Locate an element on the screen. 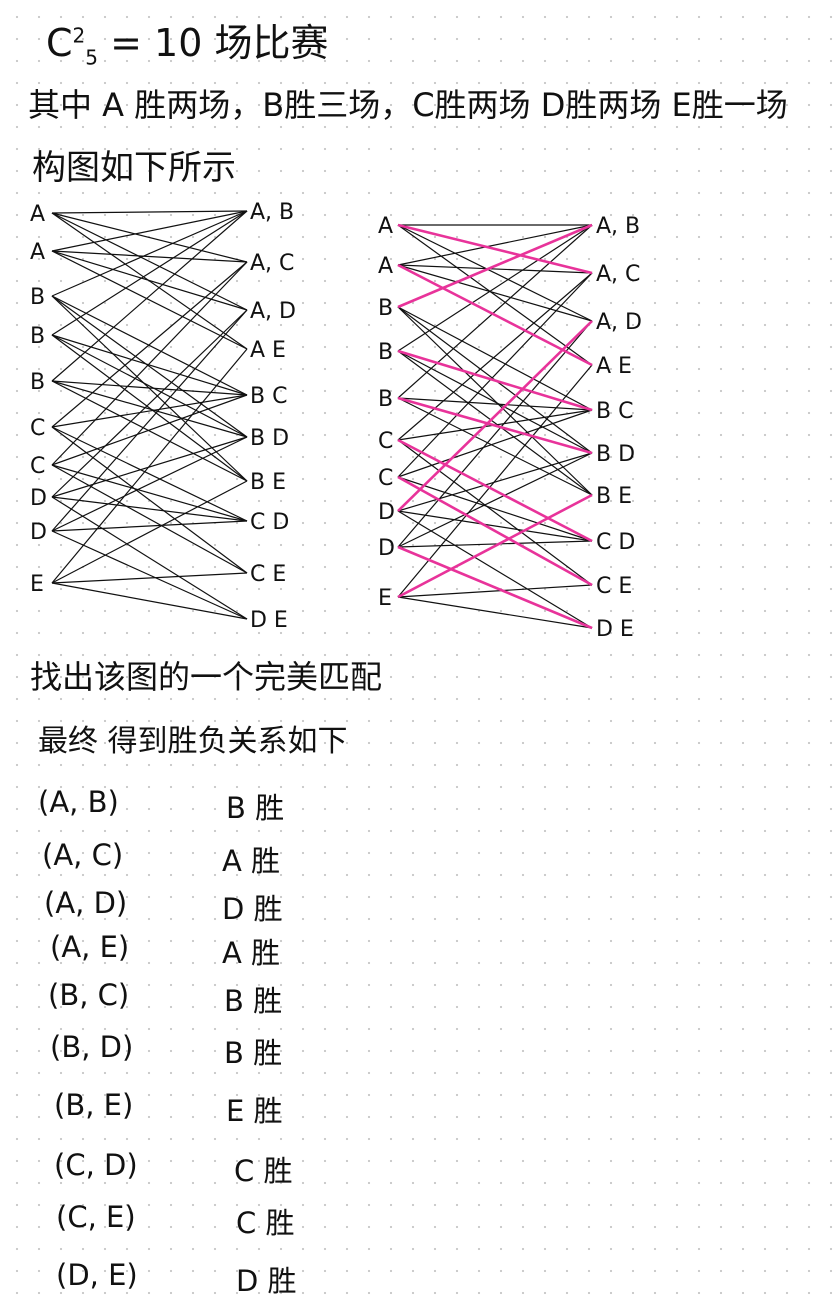 This screenshot has width=834, height=1304. title-formula: C25 = 10 场比赛 is located at coordinates (187, 41).